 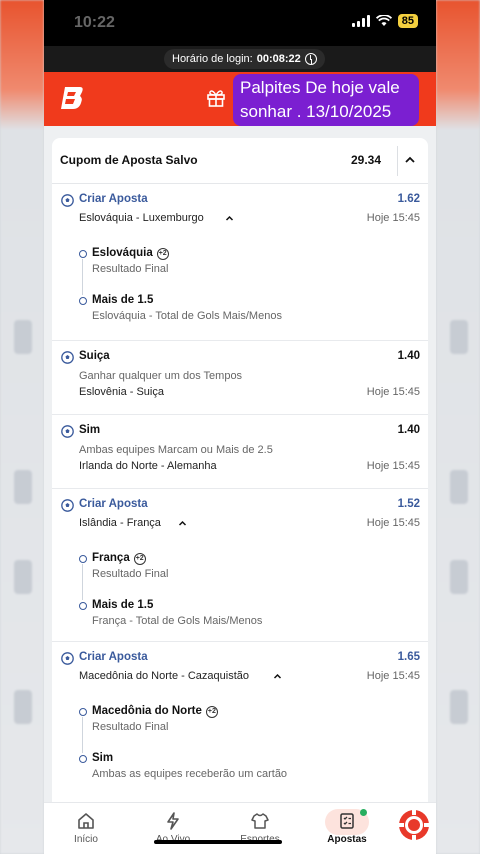 What do you see at coordinates (177, 621) in the screenshot?
I see `leg-market: França - Total de Gols Mais/Menos` at bounding box center [177, 621].